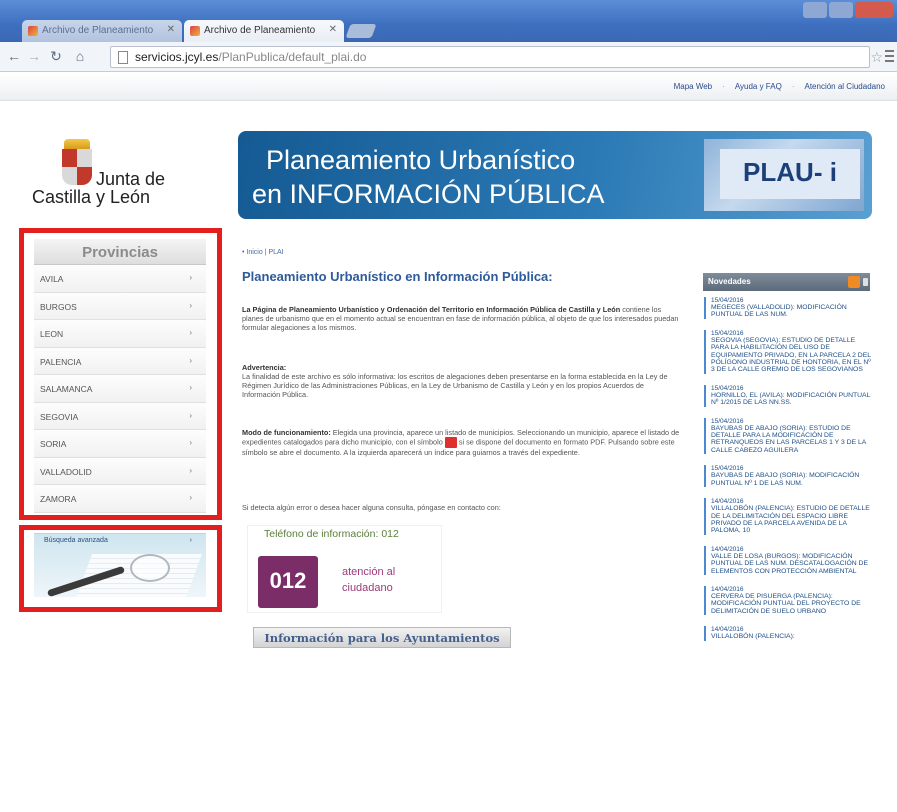  What do you see at coordinates (77, 163) in the screenshot?
I see `coat-of-arms-icon` at bounding box center [77, 163].